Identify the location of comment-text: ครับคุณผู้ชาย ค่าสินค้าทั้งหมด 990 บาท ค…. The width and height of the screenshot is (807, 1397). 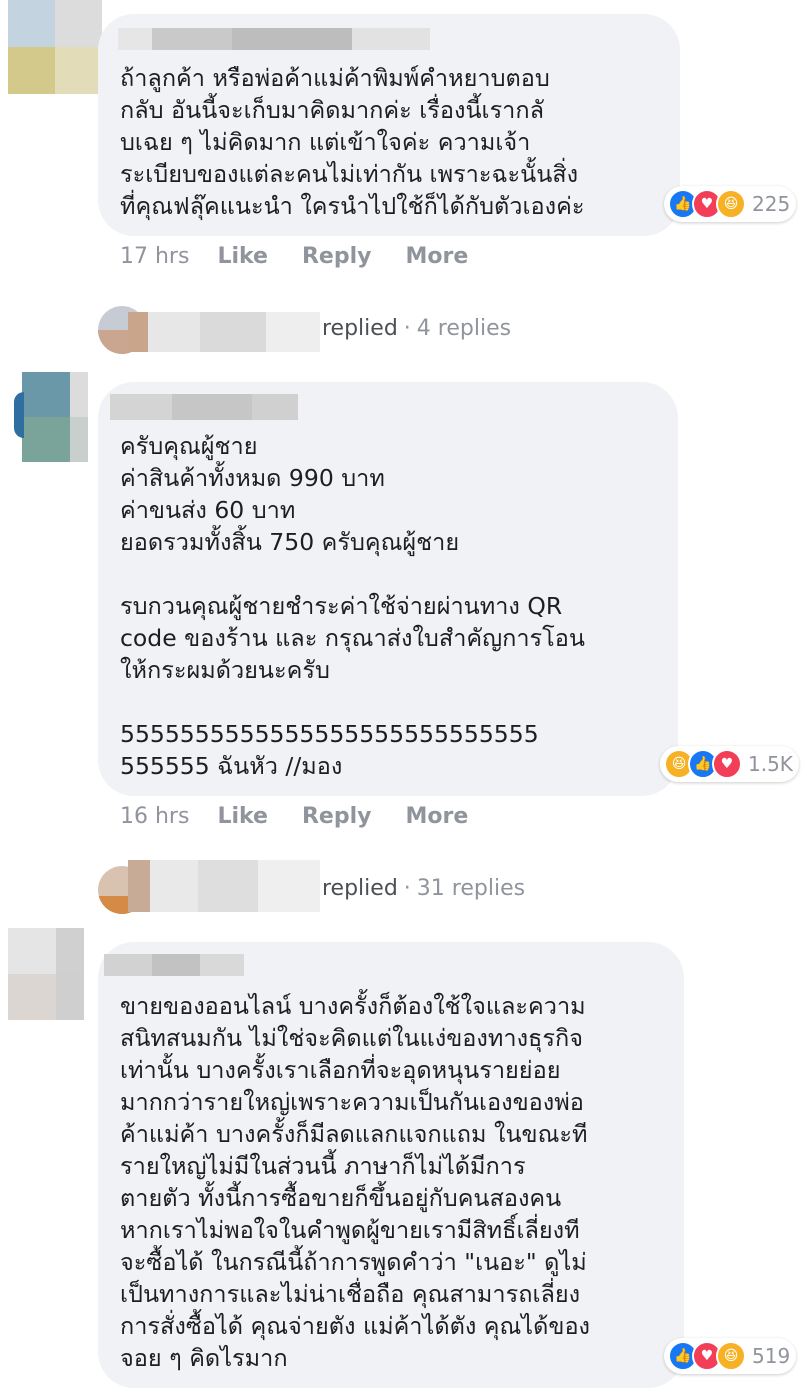
(352, 606).